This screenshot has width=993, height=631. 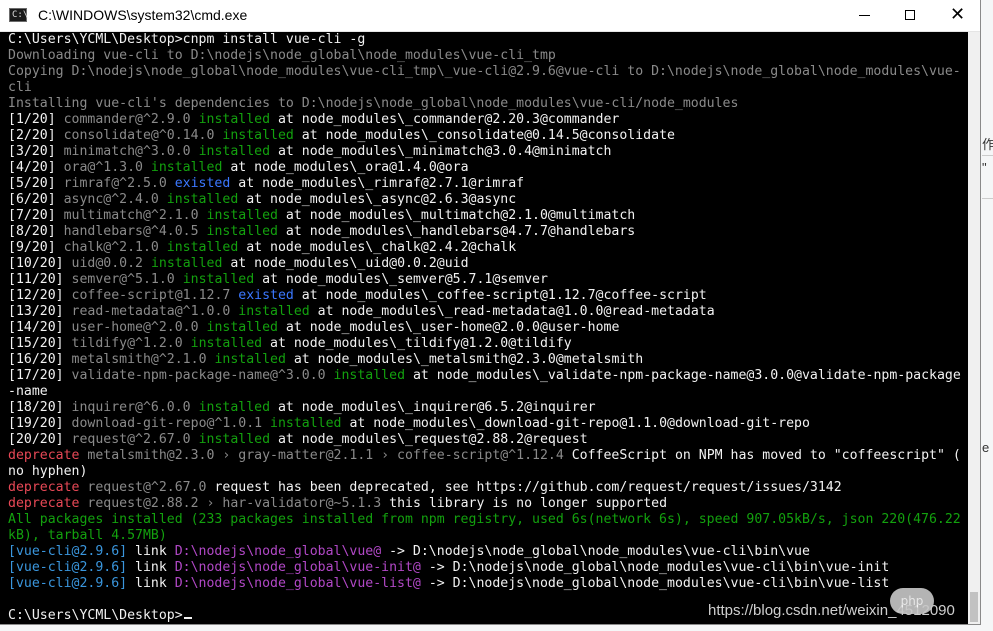 What do you see at coordinates (377, 183) in the screenshot?
I see `console-text-segment: at node_modules\_rimraf@2.7.1@rimraf` at bounding box center [377, 183].